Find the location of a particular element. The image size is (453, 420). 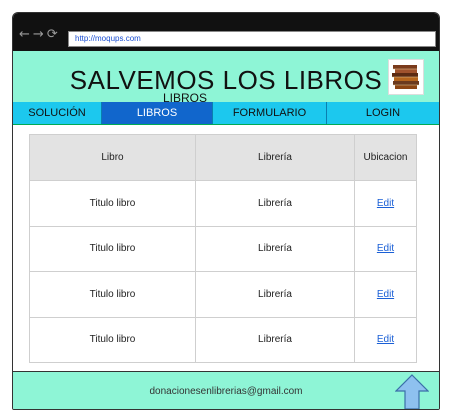

up-arrow-icon is located at coordinates (412, 392).